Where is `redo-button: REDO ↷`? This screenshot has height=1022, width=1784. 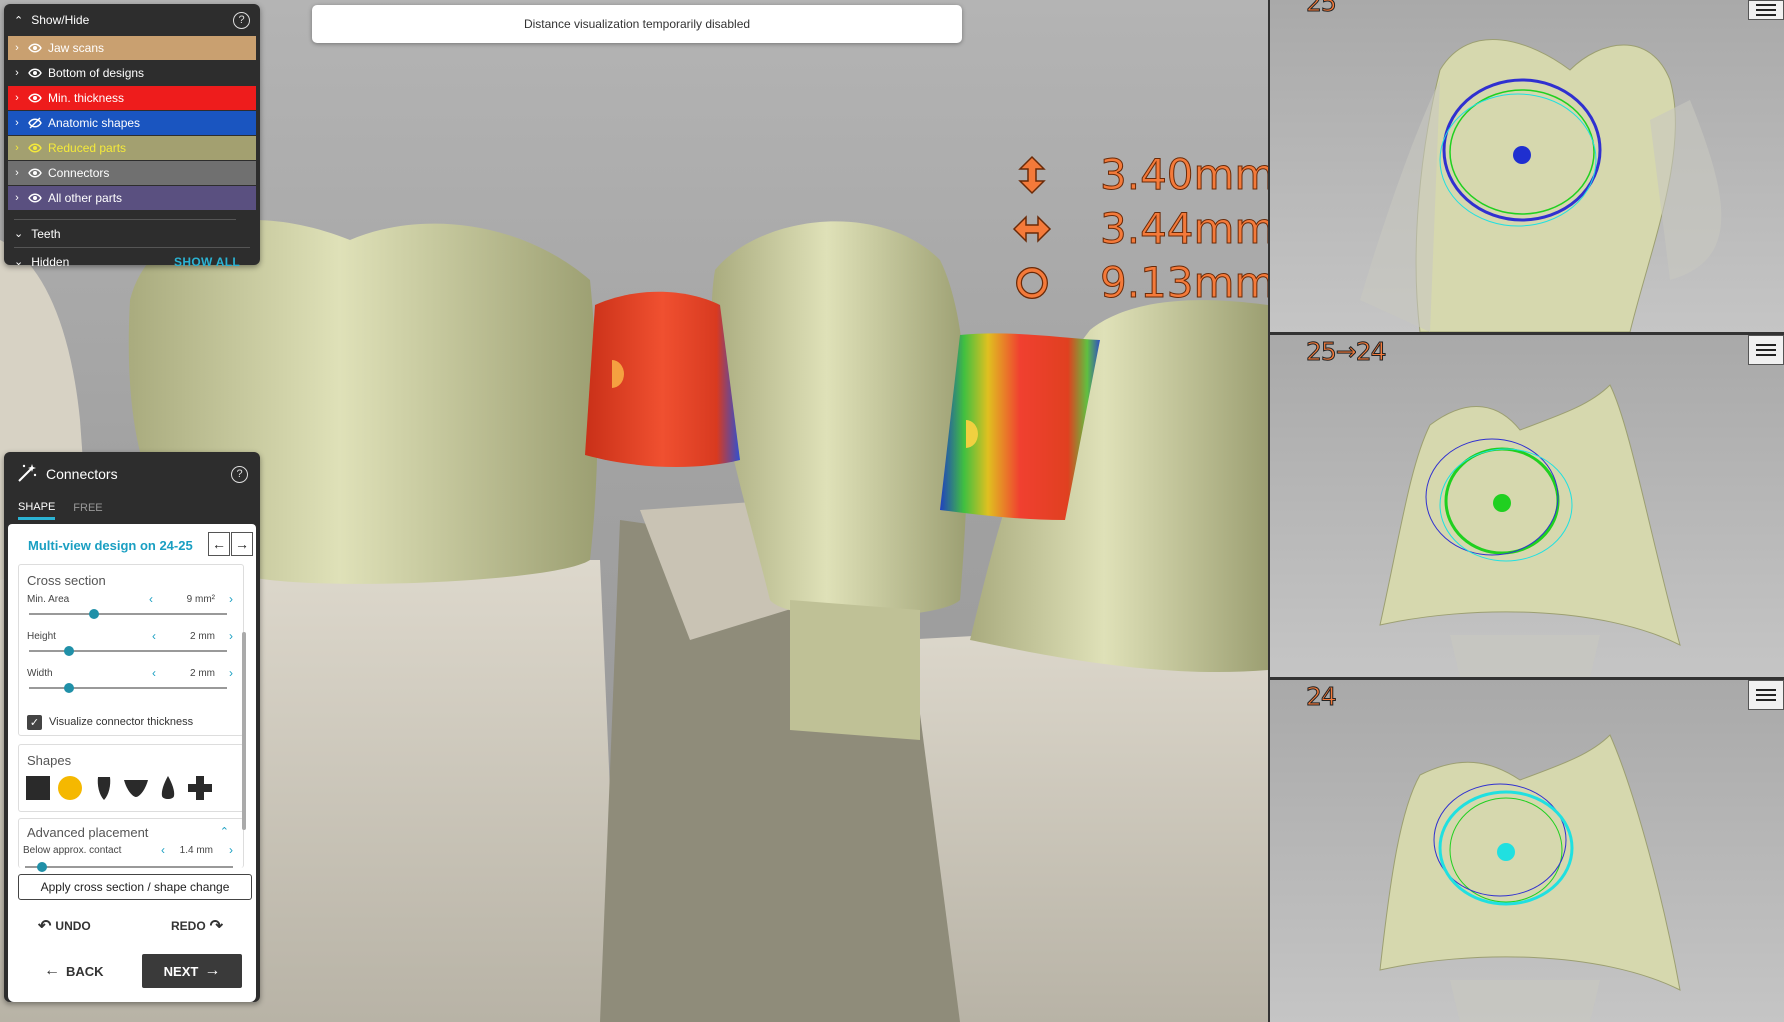 redo-button: REDO ↷ is located at coordinates (197, 926).